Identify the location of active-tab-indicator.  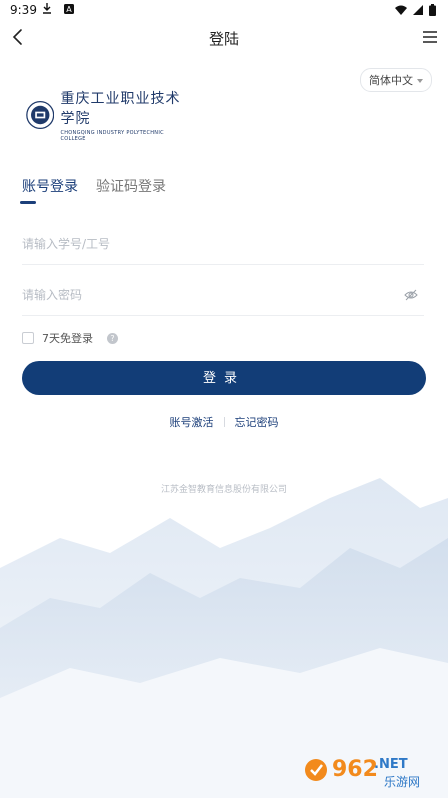
(28, 202).